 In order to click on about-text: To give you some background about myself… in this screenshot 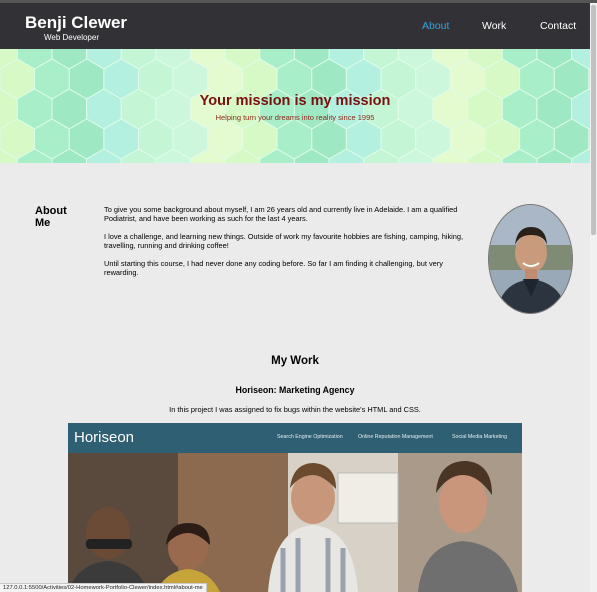, I will do `click(284, 245)`.